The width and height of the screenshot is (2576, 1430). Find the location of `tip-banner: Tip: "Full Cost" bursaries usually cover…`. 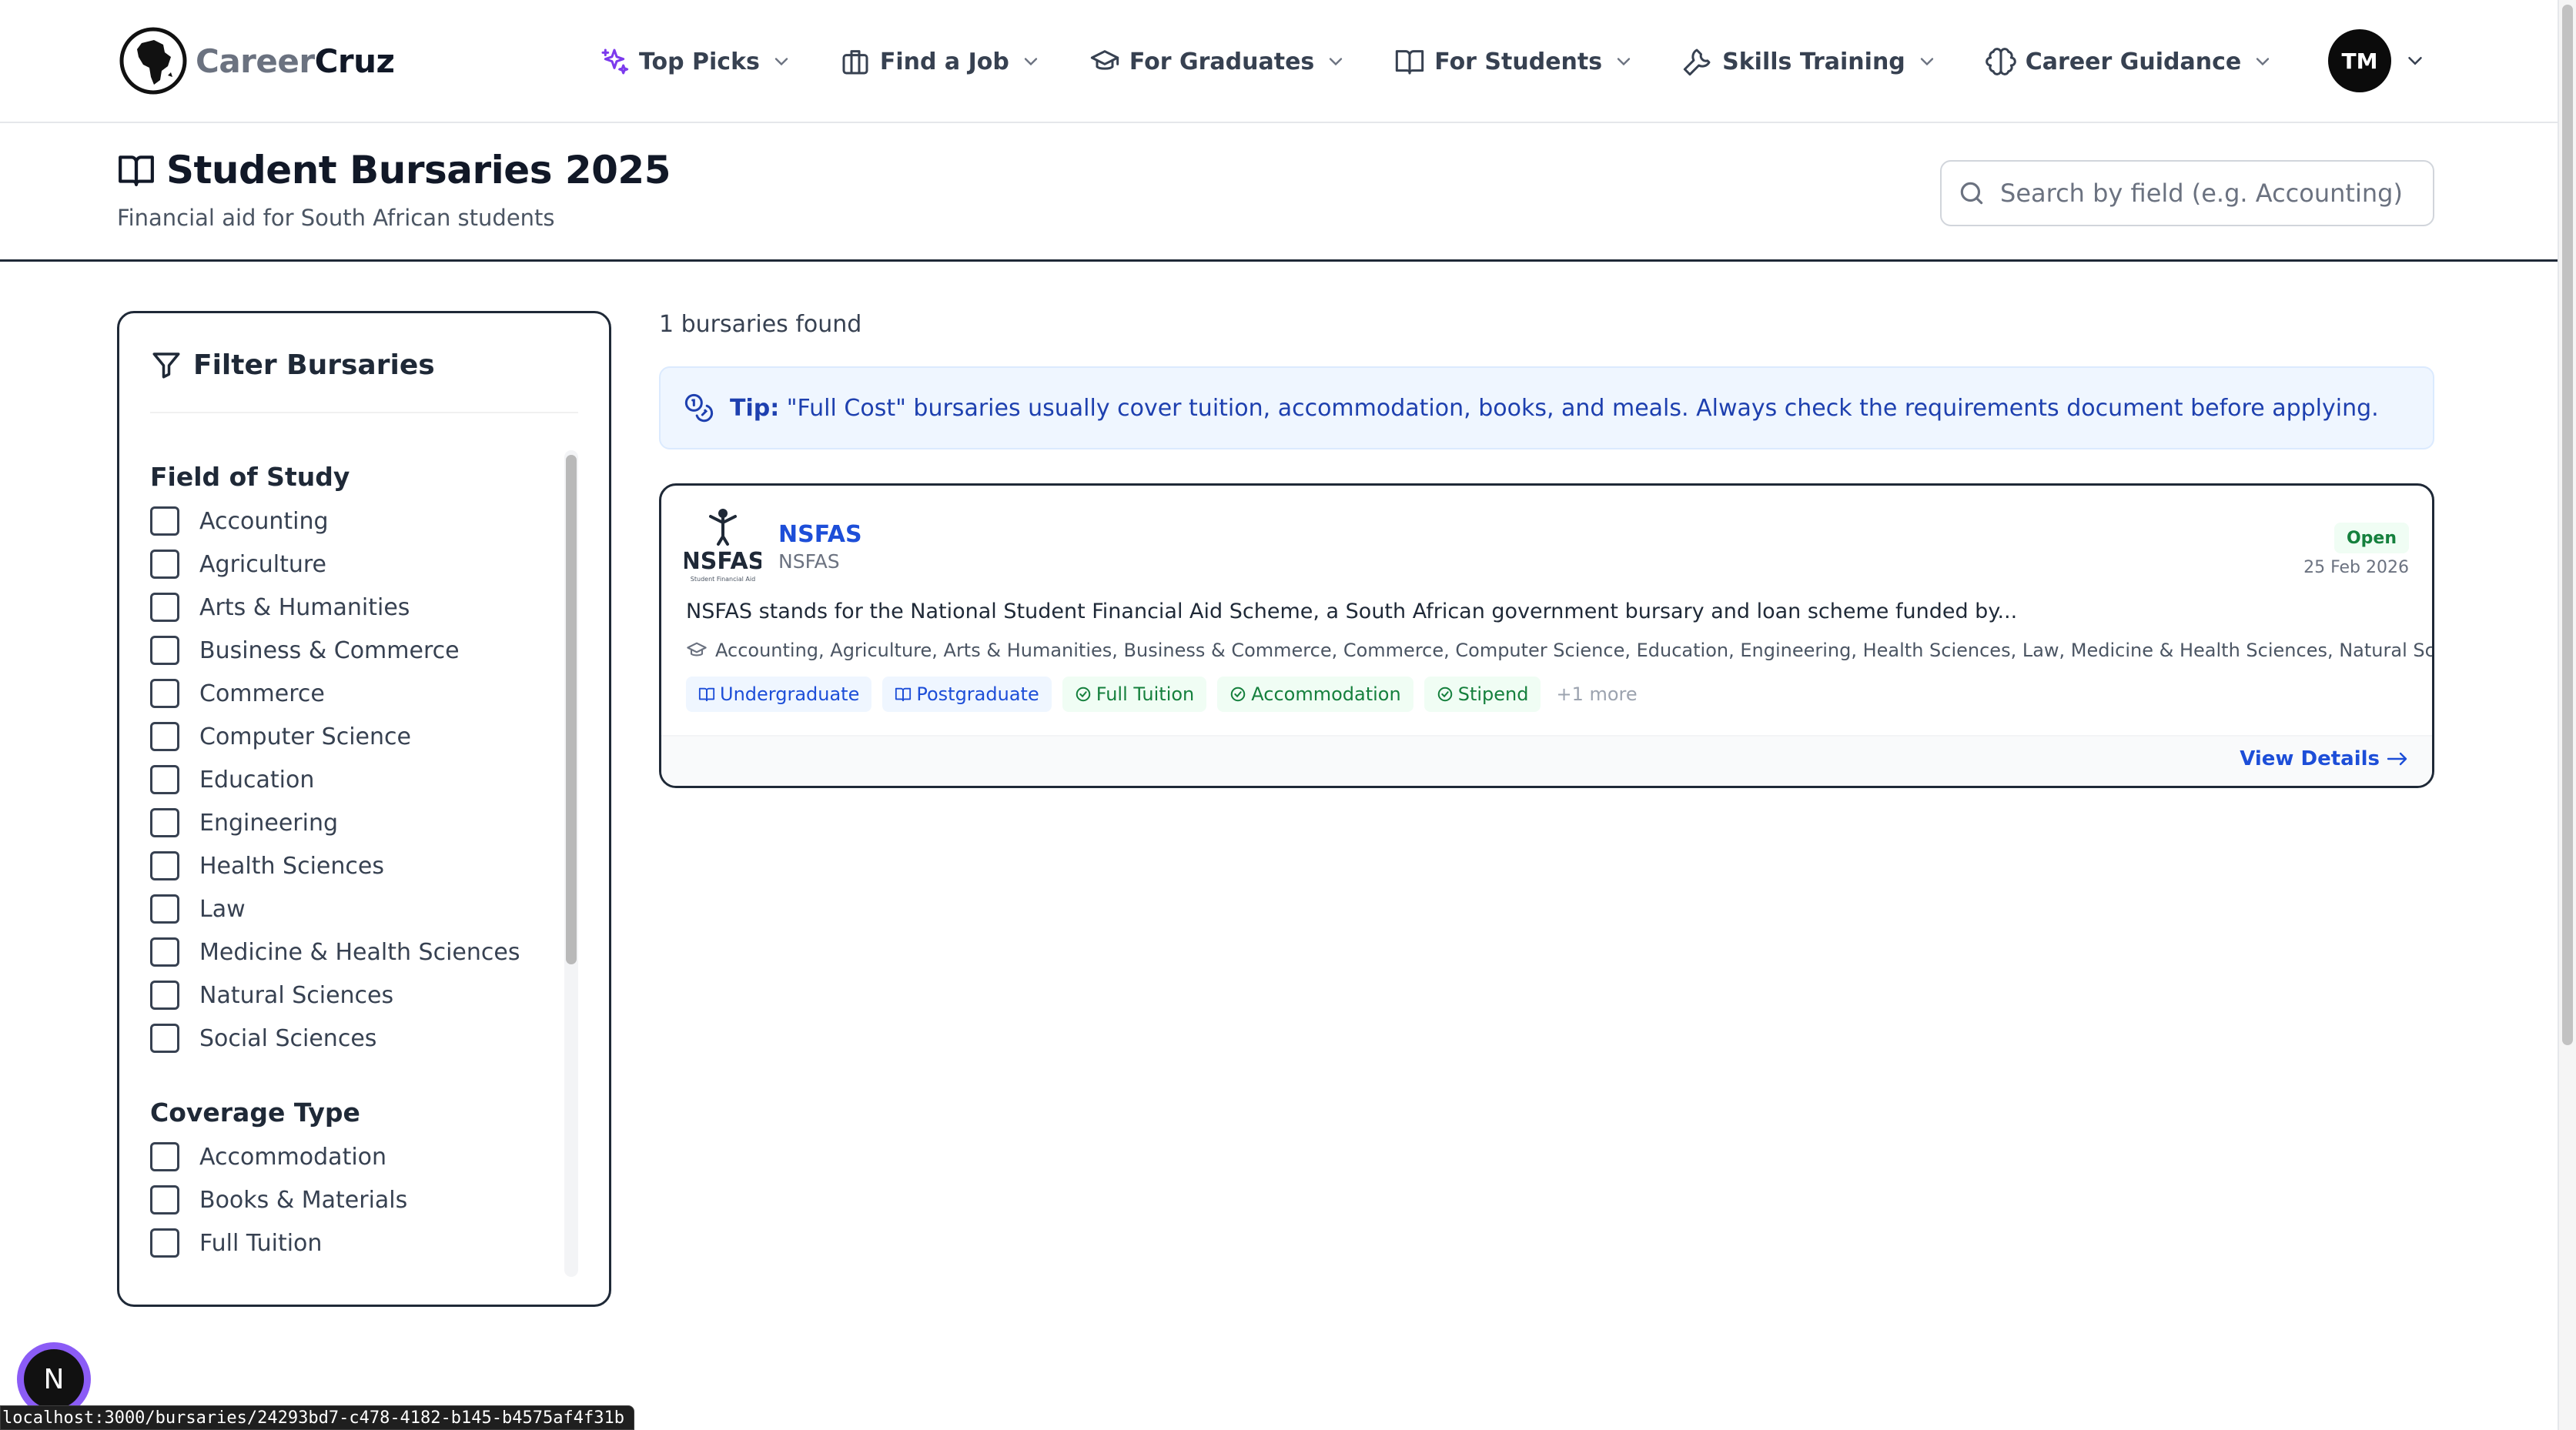

tip-banner: Tip: "Full Cost" bursaries usually cover… is located at coordinates (1546, 408).